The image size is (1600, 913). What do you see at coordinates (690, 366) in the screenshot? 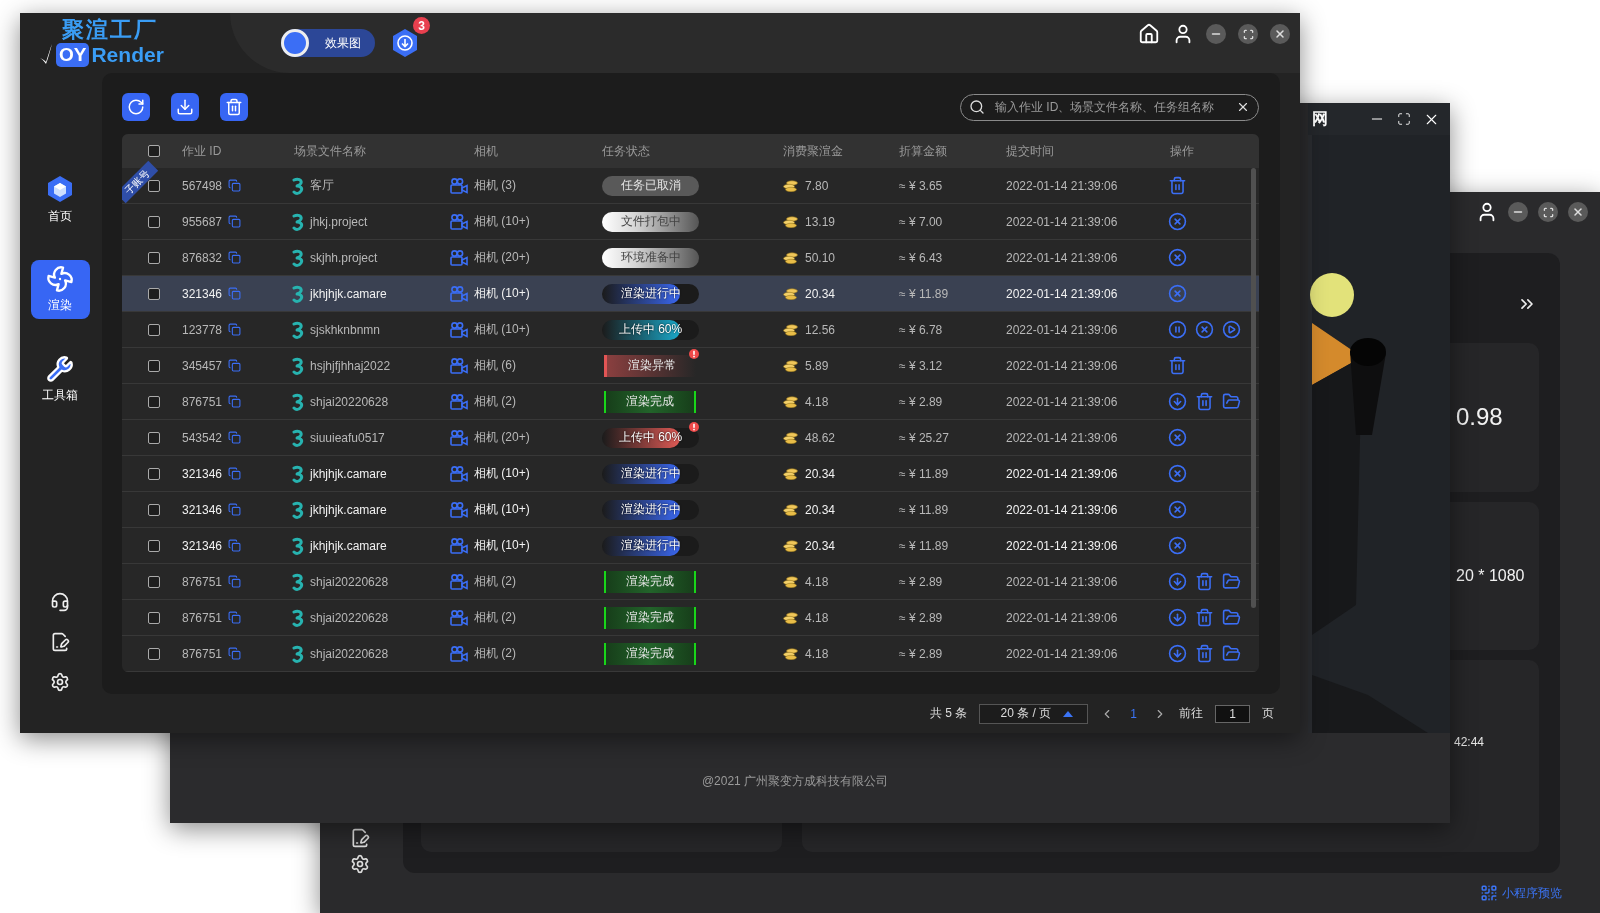
I see `table-row: 345457 hsjhjfjhhaj2022 相机 (6) 渲染异常 5.89 ≈ ¥ 3.12 2022-01-14 21:39:06` at bounding box center [690, 366].